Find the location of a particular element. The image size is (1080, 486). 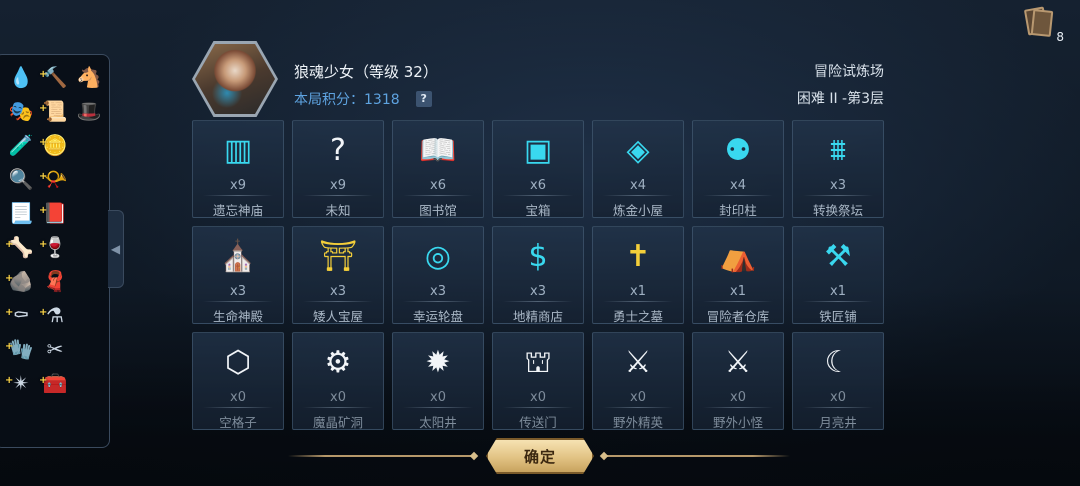

room-tile: ⛫ x0 传送门 is located at coordinates (538, 381).